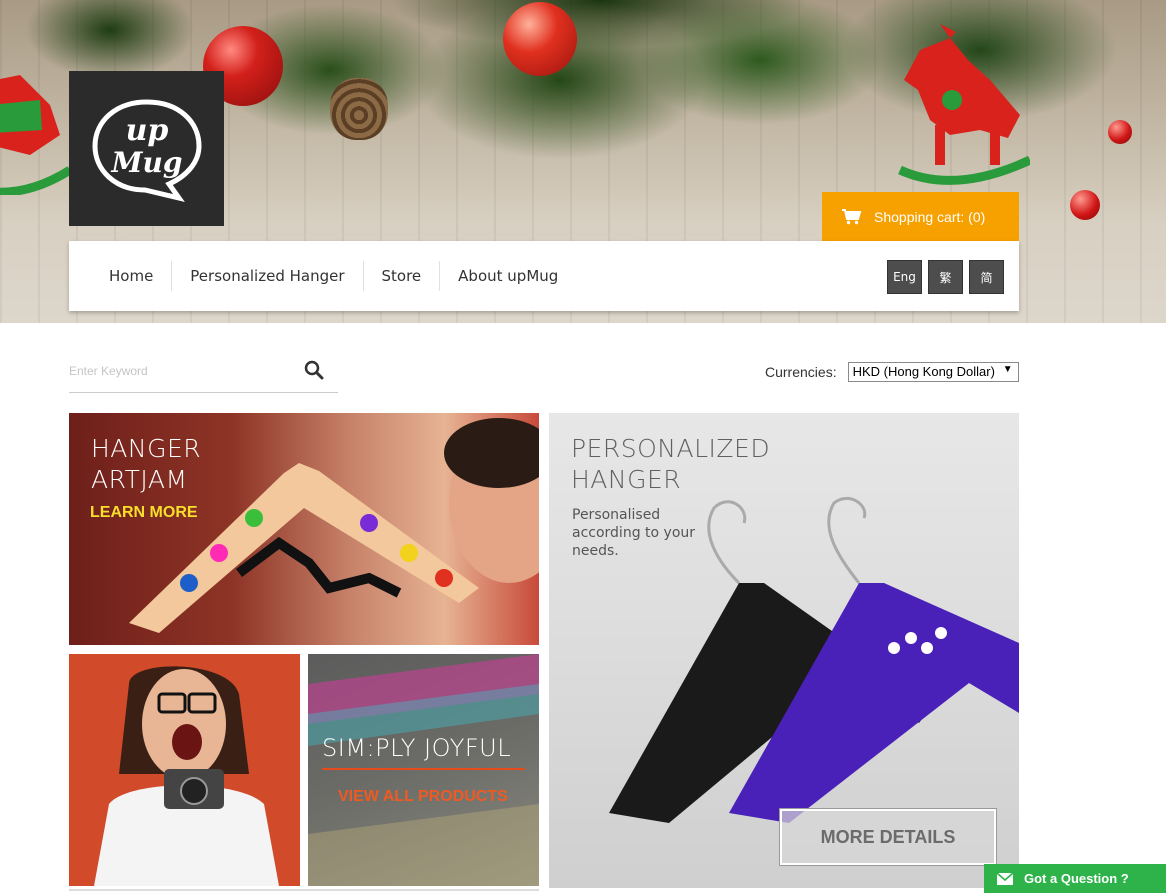 The width and height of the screenshot is (1166, 893). I want to click on pinecone-decoration, so click(359, 109).